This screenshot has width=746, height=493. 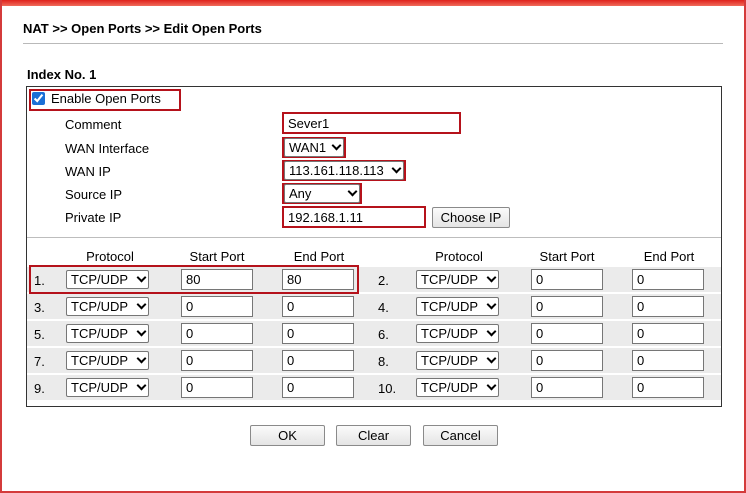 What do you see at coordinates (39, 388) in the screenshot?
I see `row-number: 9.` at bounding box center [39, 388].